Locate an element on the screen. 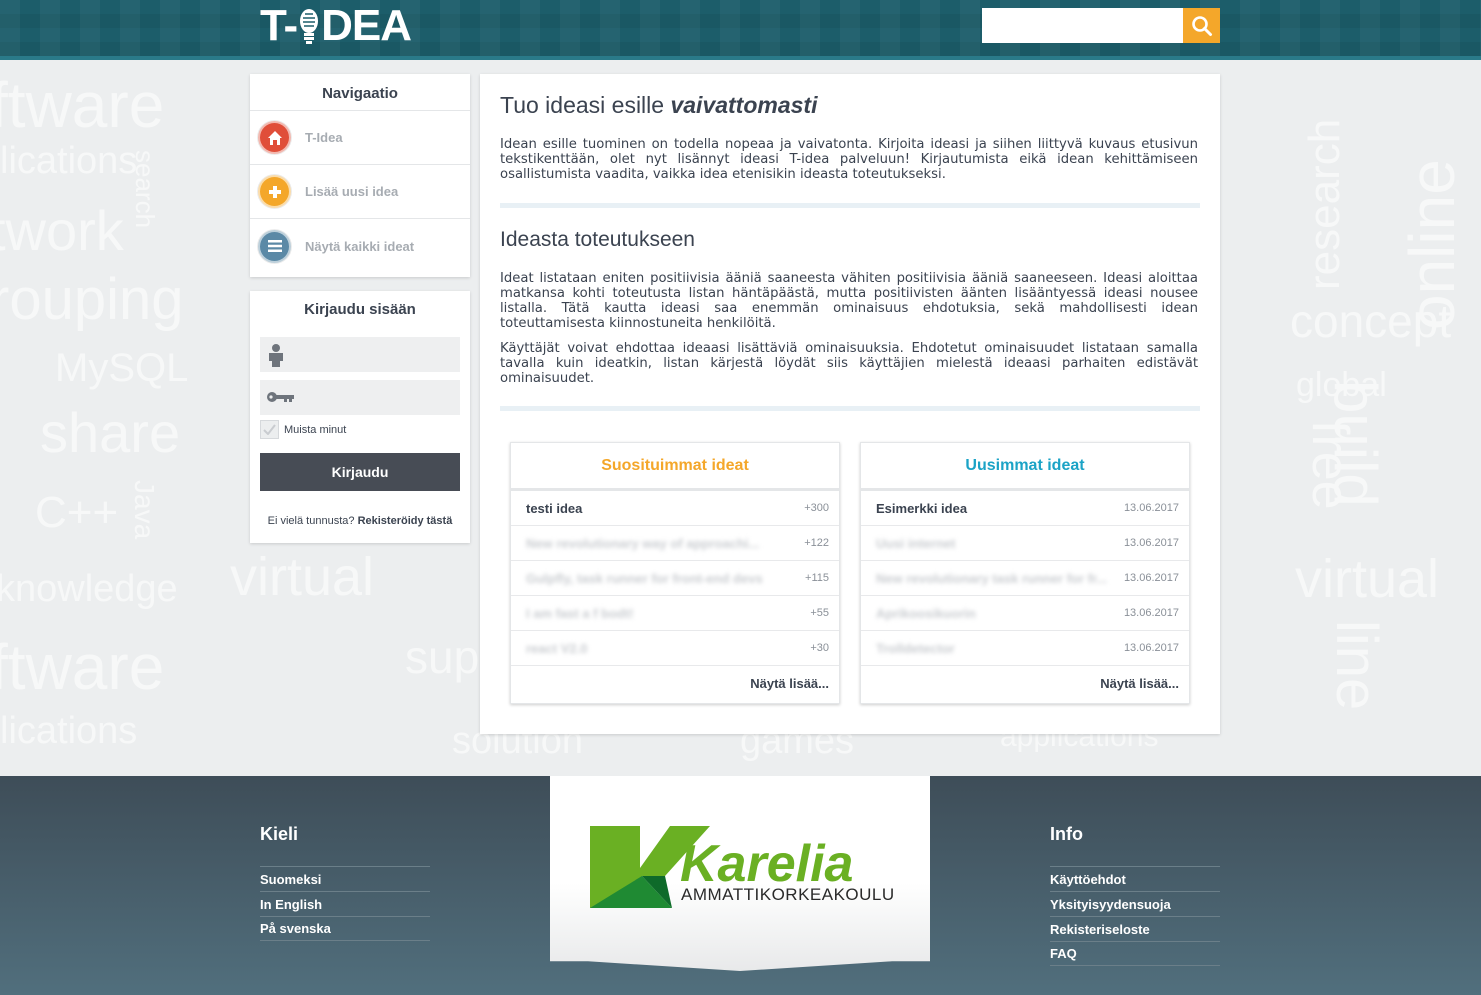 The width and height of the screenshot is (1481, 995). language-link-finnish: Suomeksi is located at coordinates (345, 878).